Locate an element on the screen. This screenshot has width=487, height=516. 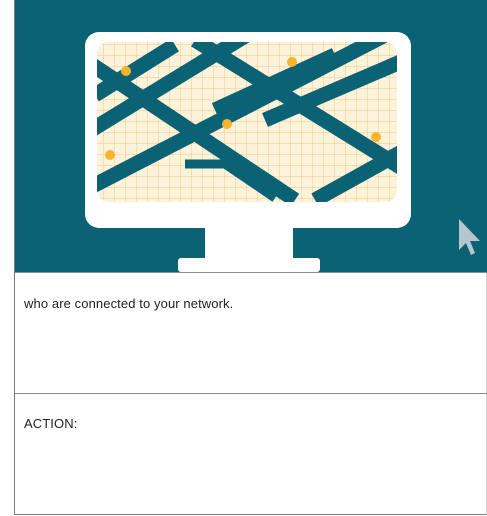
monitor-stand is located at coordinates (249, 265).